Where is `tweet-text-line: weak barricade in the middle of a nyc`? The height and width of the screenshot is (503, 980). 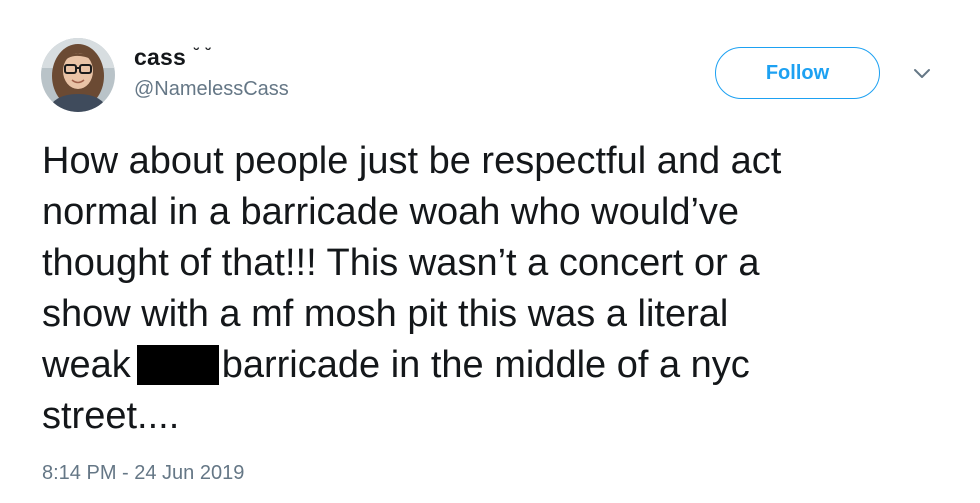 tweet-text-line: weak barricade in the middle of a nyc is located at coordinates (492, 365).